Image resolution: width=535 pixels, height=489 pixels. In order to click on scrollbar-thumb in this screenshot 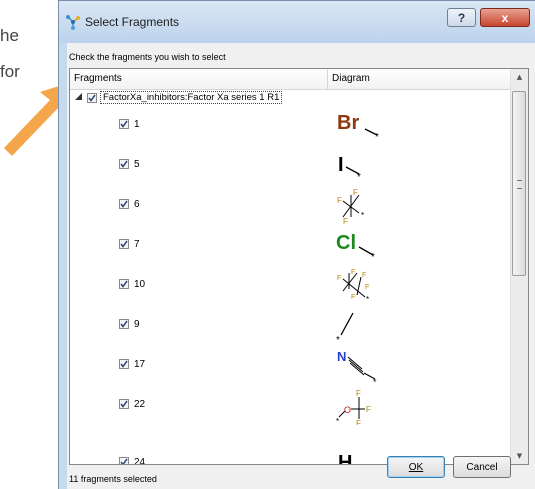, I will do `click(519, 183)`.